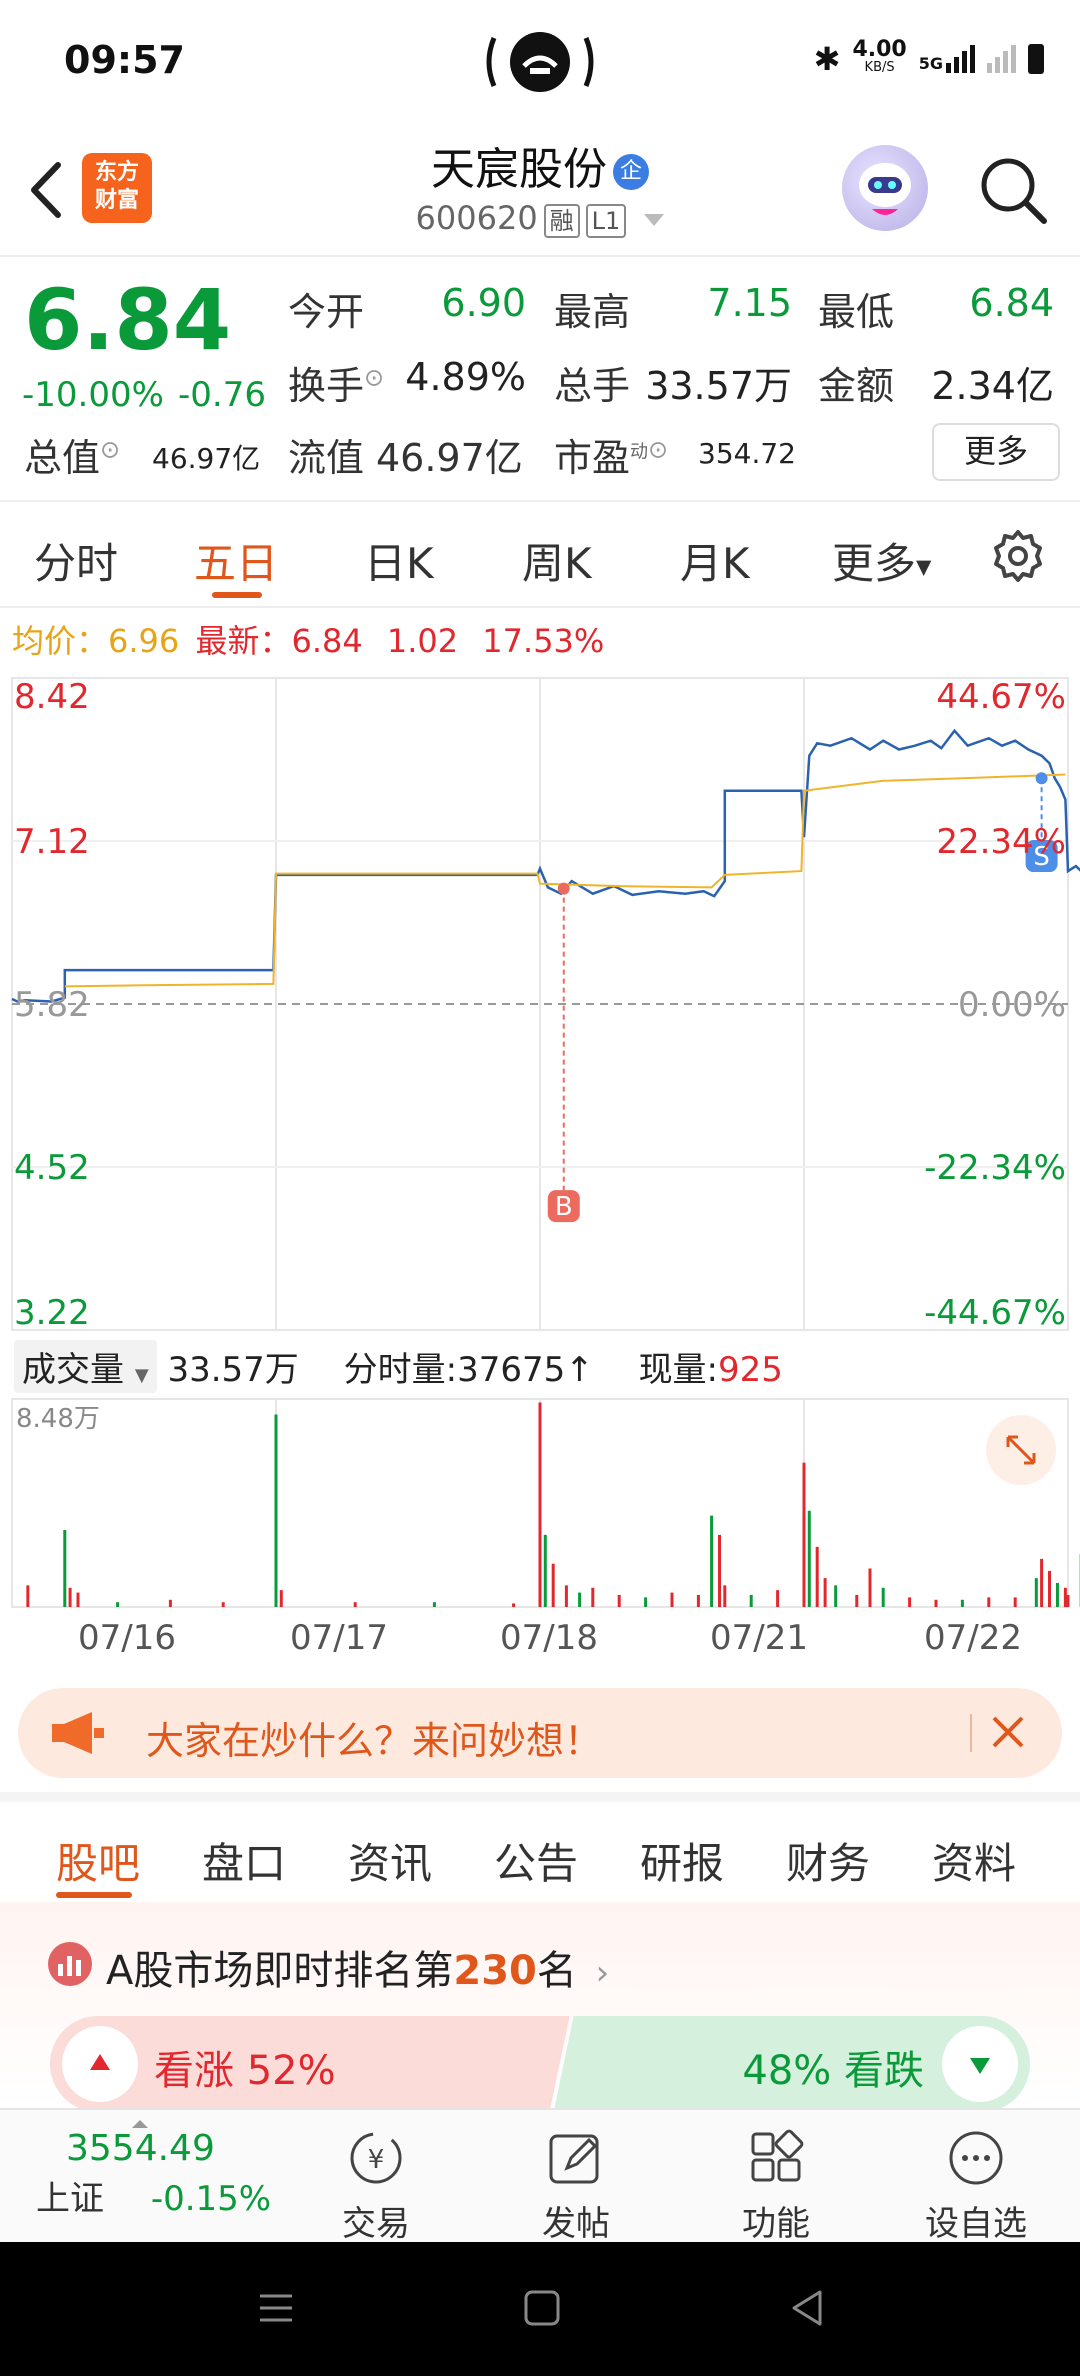 This screenshot has width=1080, height=2376. I want to click on trade-marker-label: B, so click(564, 1207).